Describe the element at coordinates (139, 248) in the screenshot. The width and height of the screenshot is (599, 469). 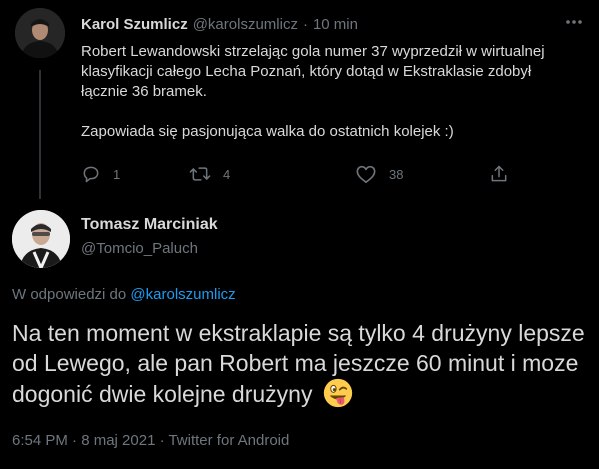
I see `author-handle: @Tomcio_Paluch` at that location.